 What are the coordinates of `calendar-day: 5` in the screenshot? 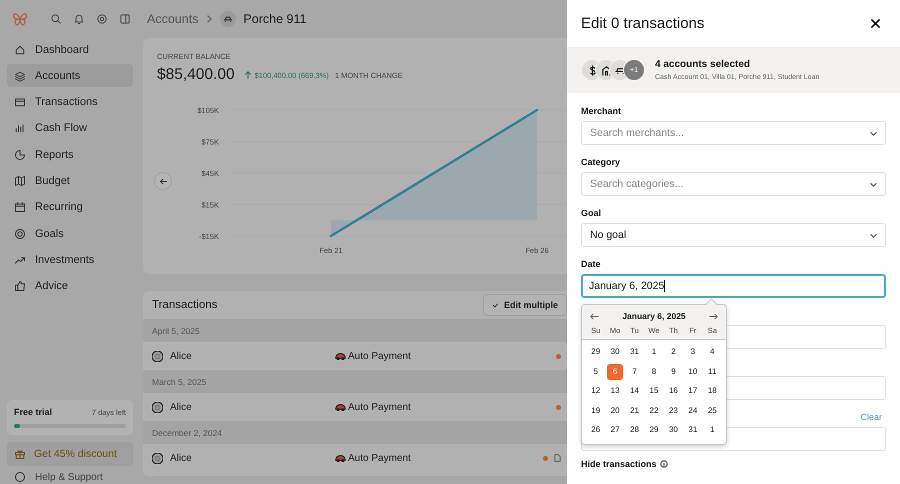 It's located at (596, 372).